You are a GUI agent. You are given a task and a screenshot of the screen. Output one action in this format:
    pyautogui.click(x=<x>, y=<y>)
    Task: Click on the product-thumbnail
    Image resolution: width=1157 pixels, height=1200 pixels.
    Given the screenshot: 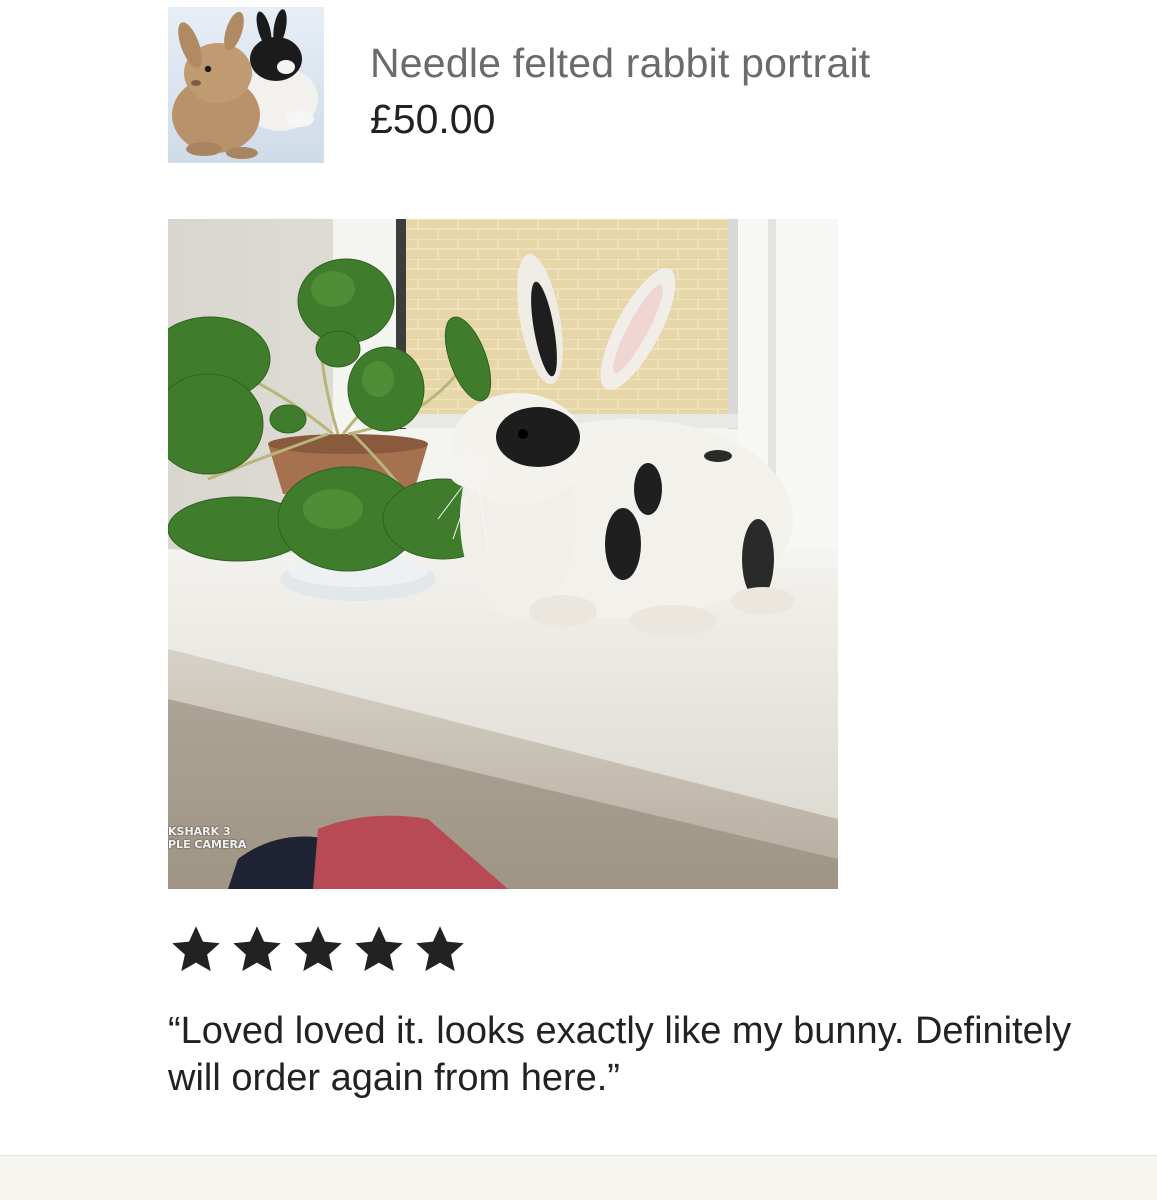 What is the action you would take?
    pyautogui.click(x=246, y=85)
    